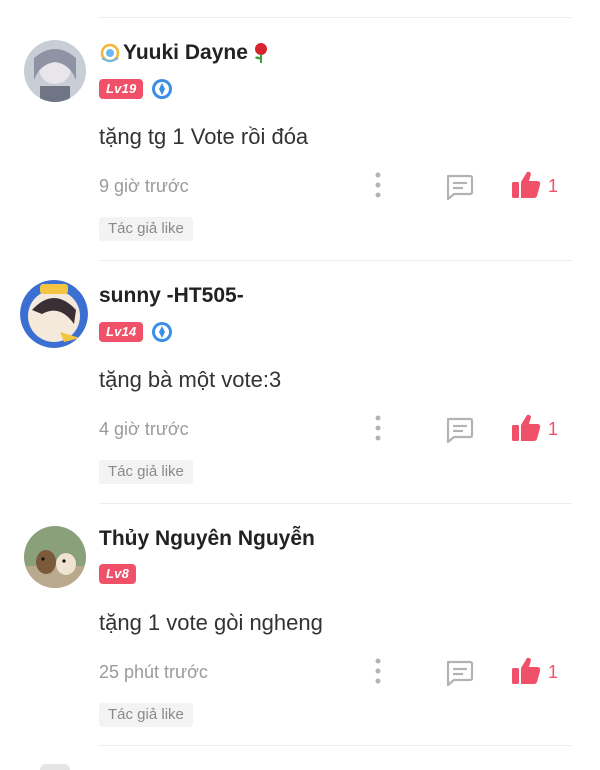  I want to click on username: sunny -HT505-, so click(171, 296).